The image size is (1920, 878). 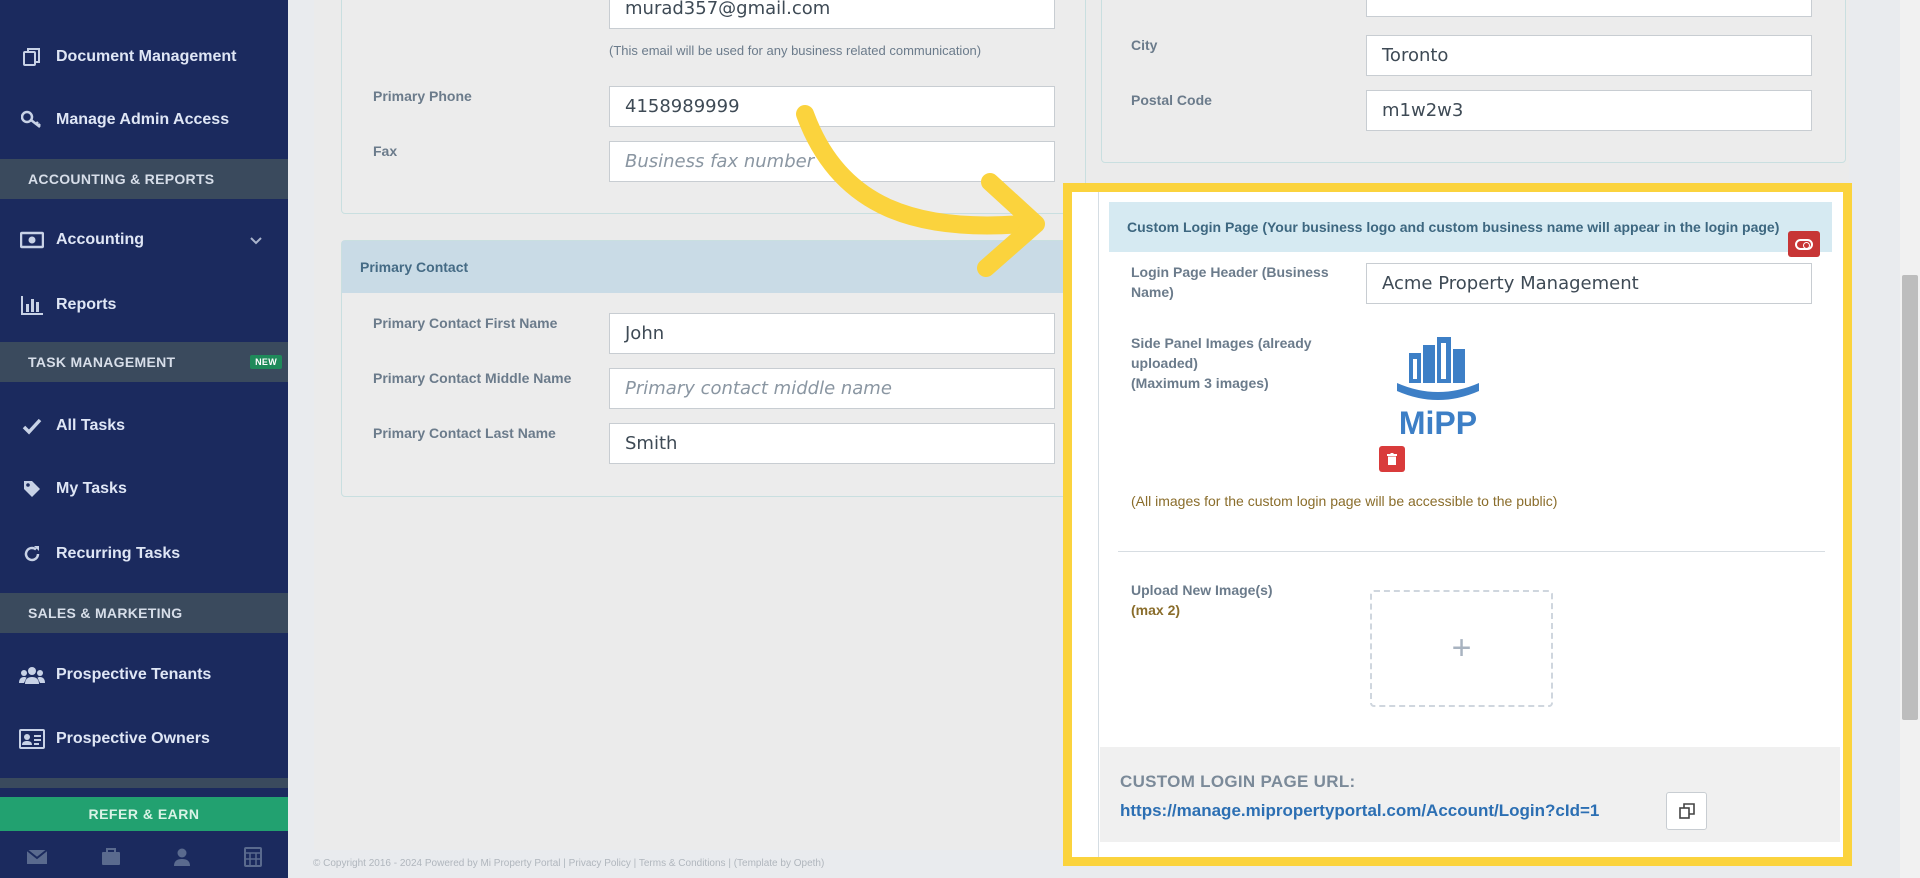 I want to click on sidebar-item-recurring-tasks: Recurring Tasks, so click(x=144, y=554).